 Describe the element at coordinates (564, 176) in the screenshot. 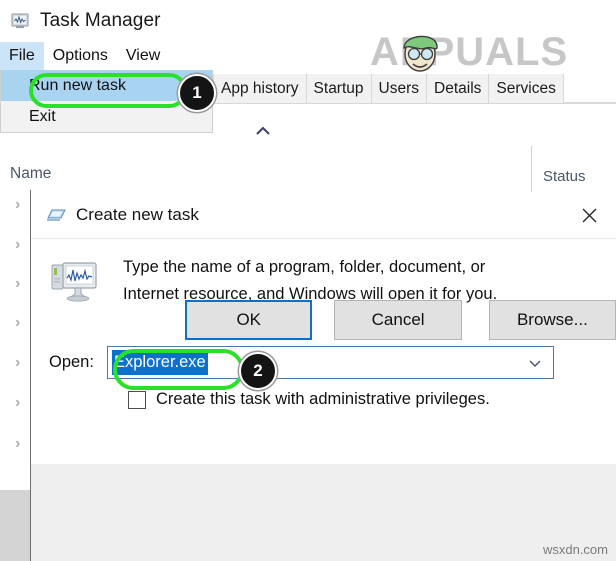

I see `column-header-status: Status` at that location.